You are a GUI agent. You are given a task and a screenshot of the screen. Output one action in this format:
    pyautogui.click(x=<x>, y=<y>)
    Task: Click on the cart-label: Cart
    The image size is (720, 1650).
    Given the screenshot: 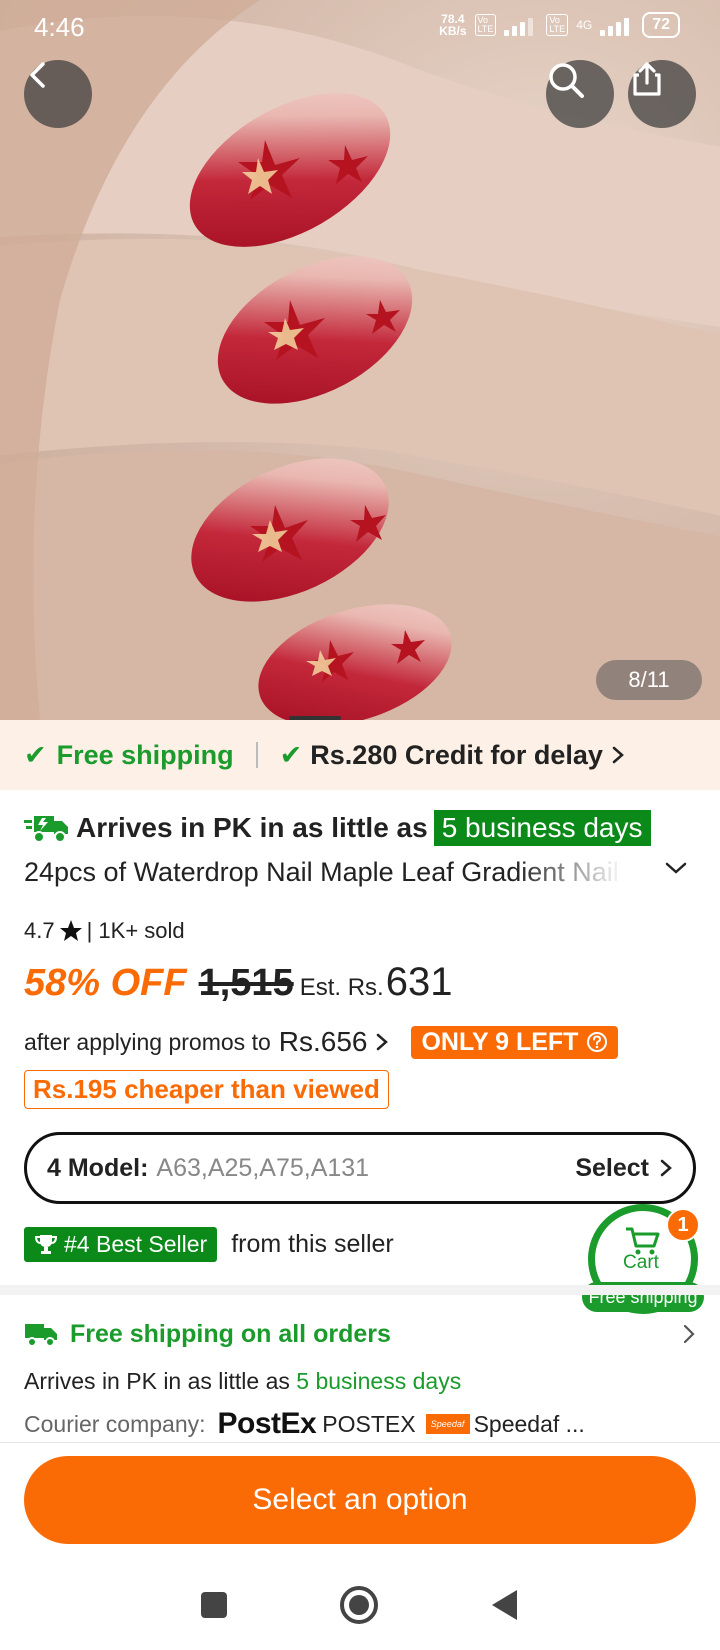 What is the action you would take?
    pyautogui.click(x=641, y=1262)
    